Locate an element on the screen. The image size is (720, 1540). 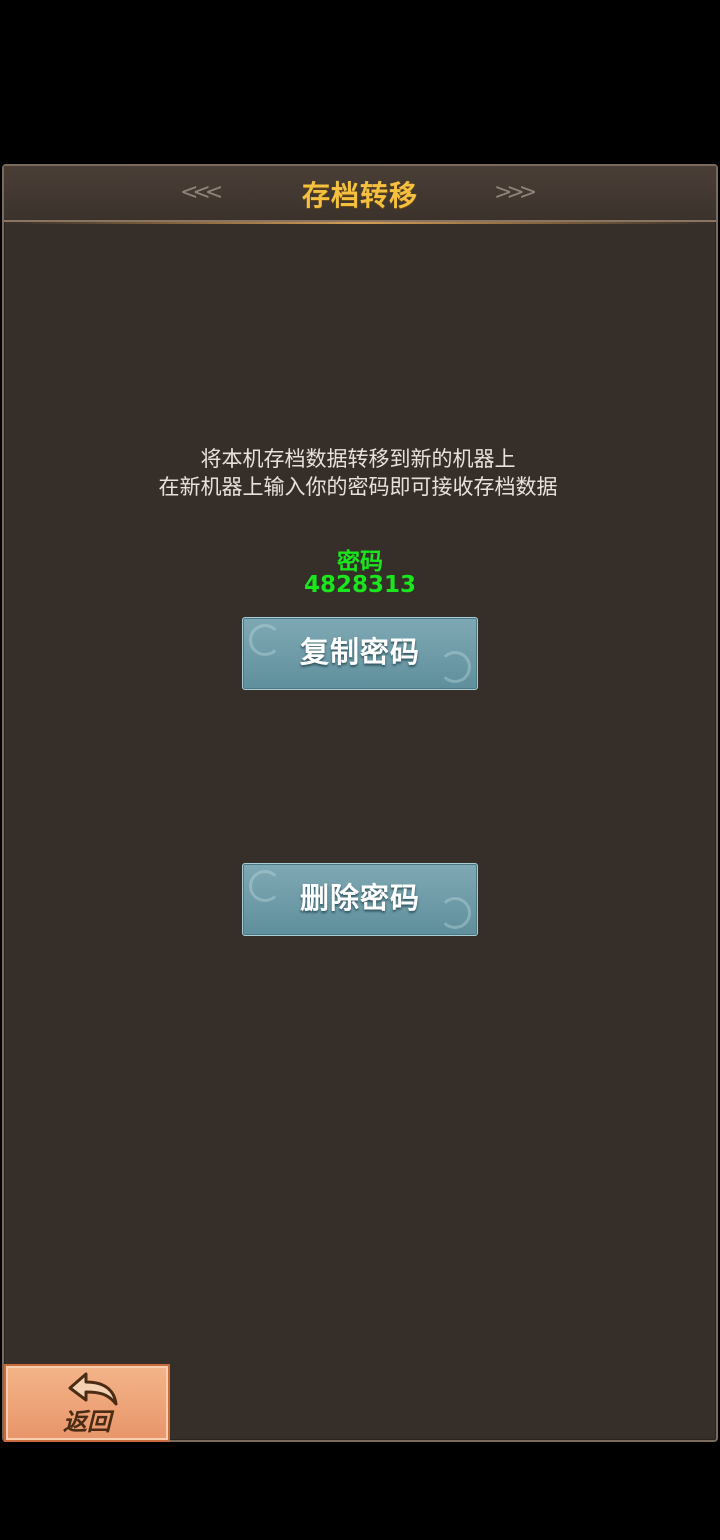
page-title: 存档转移 is located at coordinates (359, 195).